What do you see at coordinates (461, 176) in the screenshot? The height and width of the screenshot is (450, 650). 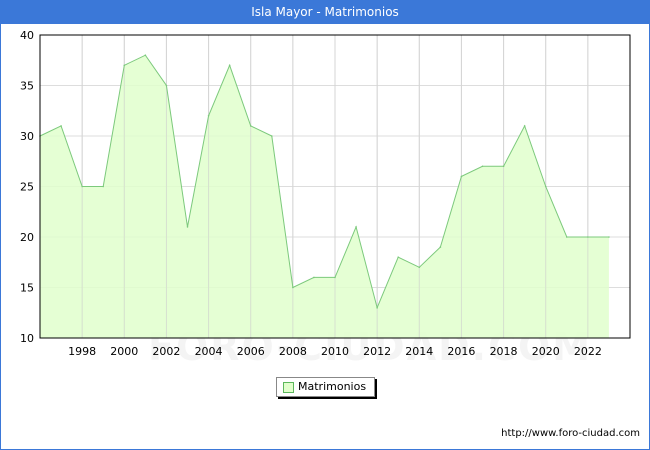 I see `data-point-2016` at bounding box center [461, 176].